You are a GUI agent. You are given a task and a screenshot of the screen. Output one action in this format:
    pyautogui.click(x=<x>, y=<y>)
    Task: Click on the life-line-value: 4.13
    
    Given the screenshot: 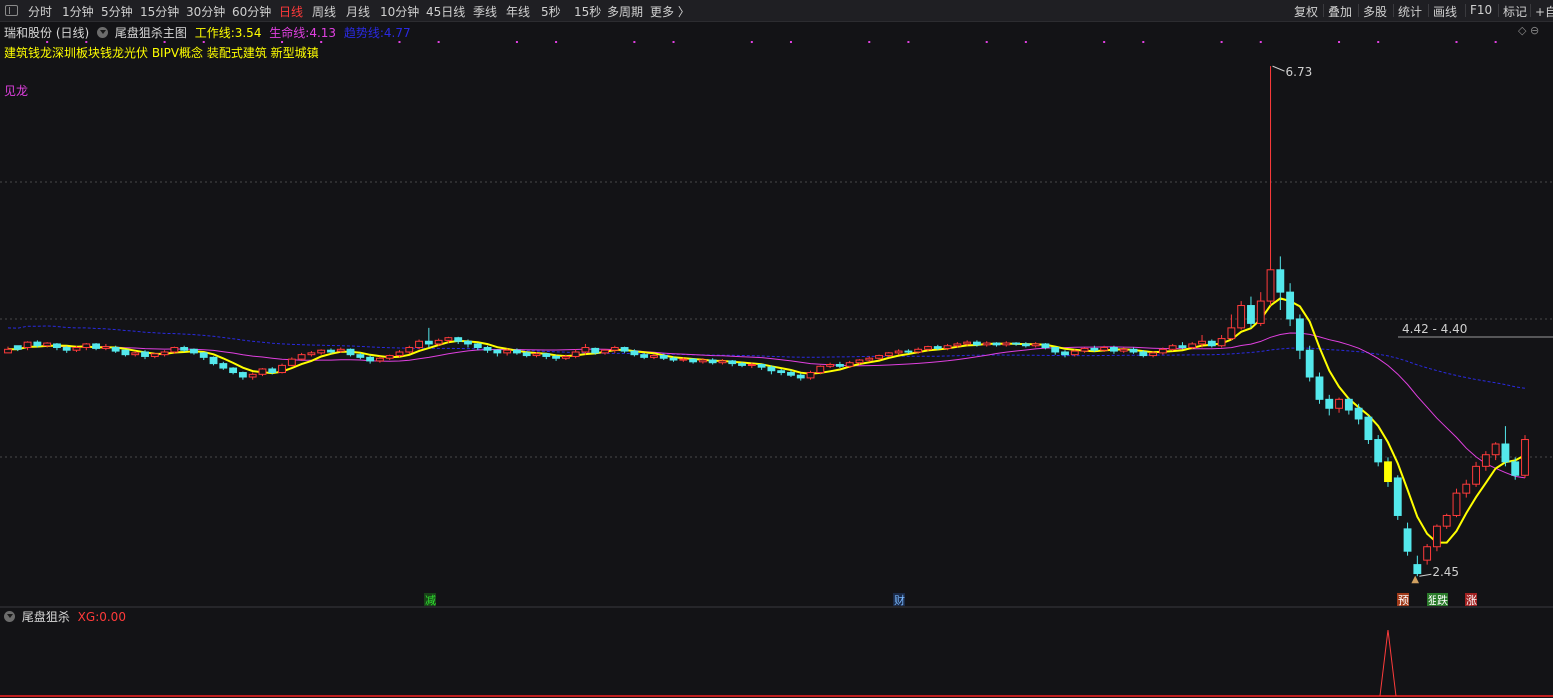 What is the action you would take?
    pyautogui.click(x=323, y=33)
    